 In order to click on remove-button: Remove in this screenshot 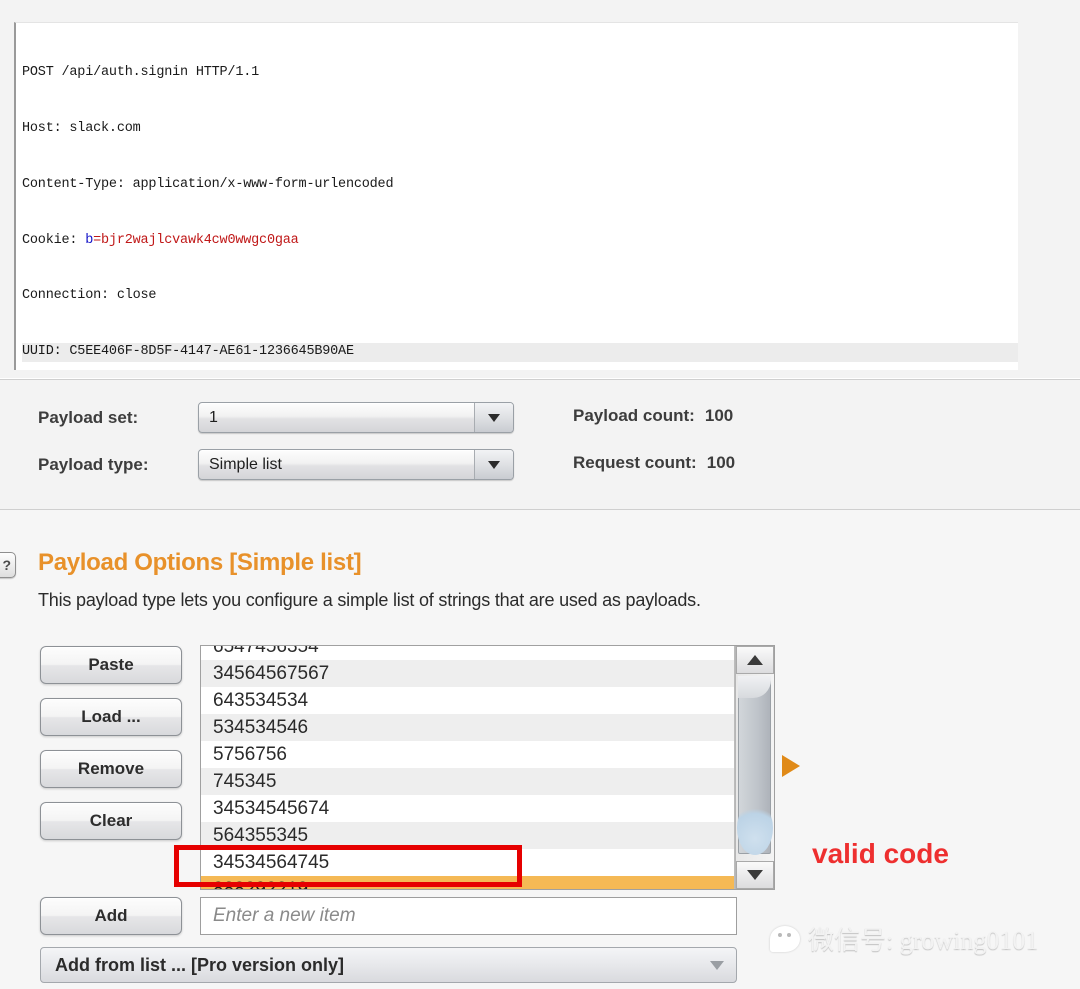, I will do `click(111, 769)`.